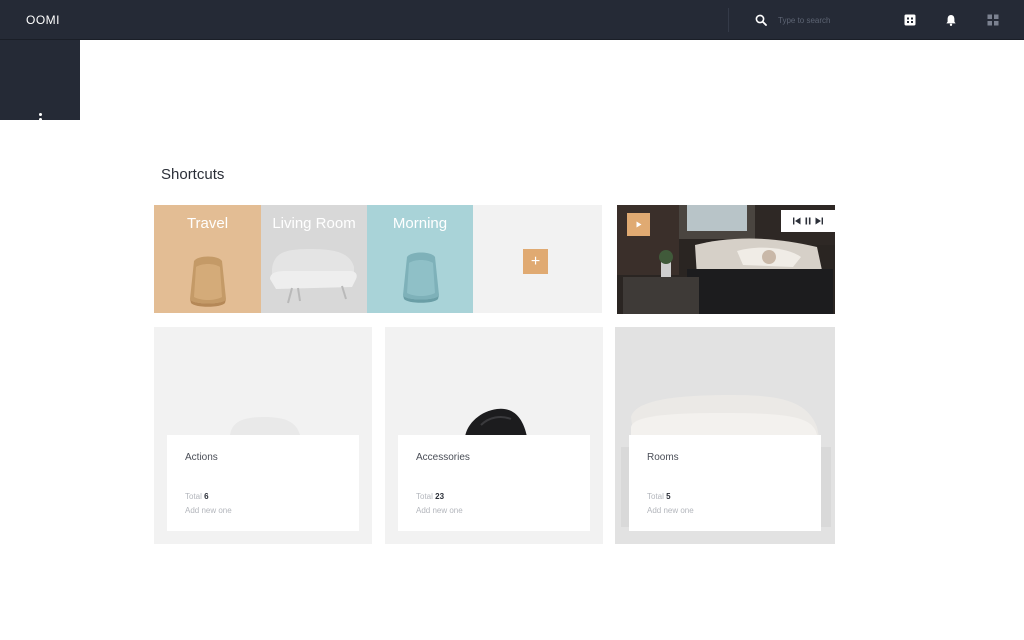 This screenshot has height=640, width=1024. Describe the element at coordinates (993, 20) in the screenshot. I see `apps-grid-icon` at that location.